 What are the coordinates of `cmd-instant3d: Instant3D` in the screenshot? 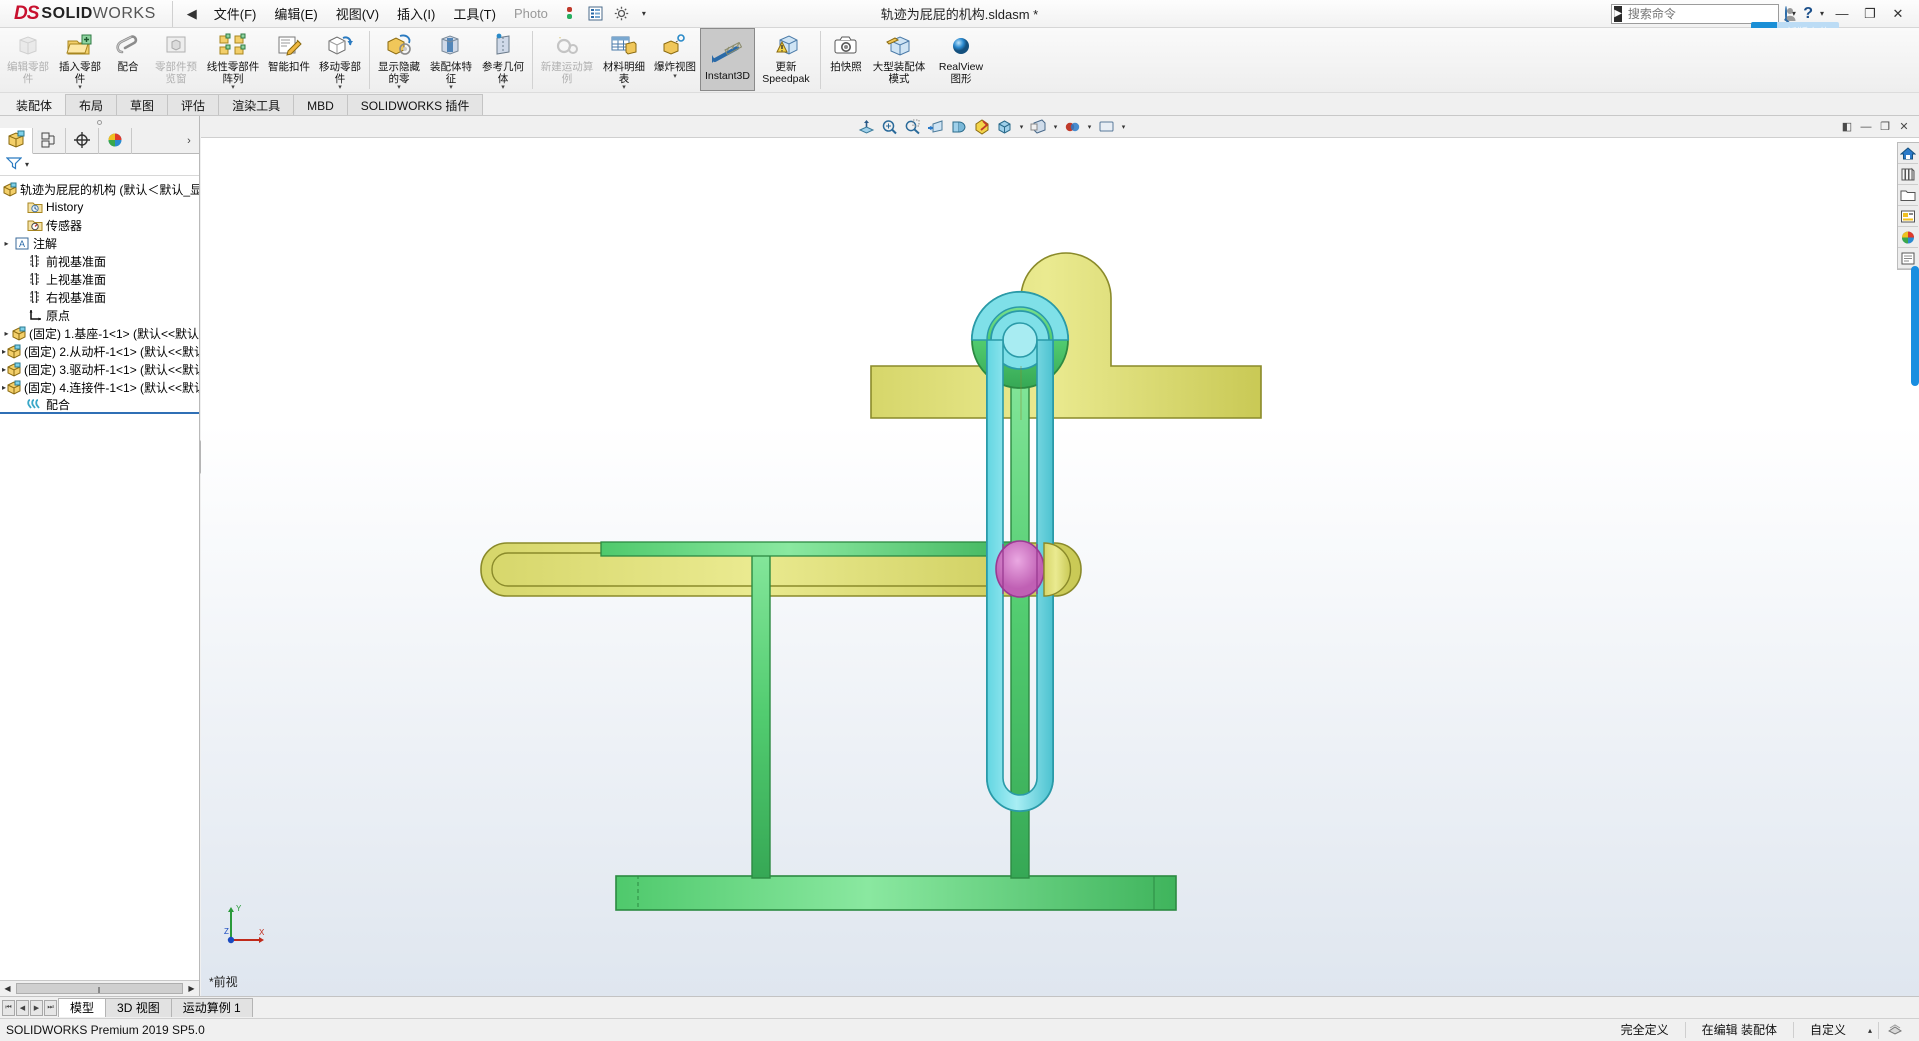 It's located at (727, 59).